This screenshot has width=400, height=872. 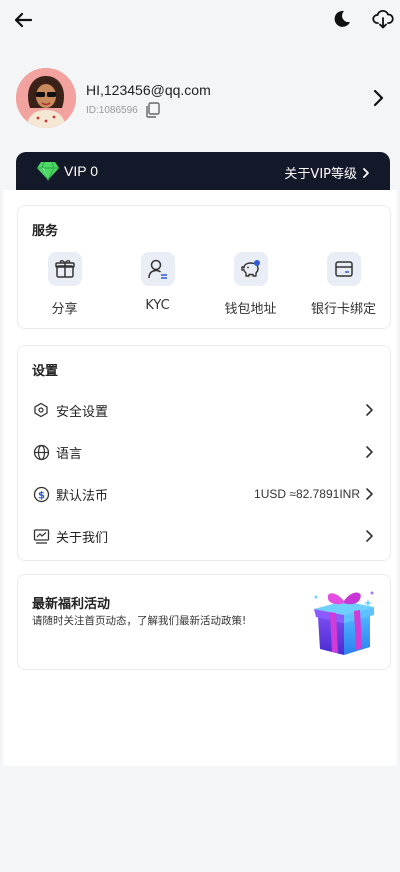 I want to click on arrow-left-icon, so click(x=23, y=20).